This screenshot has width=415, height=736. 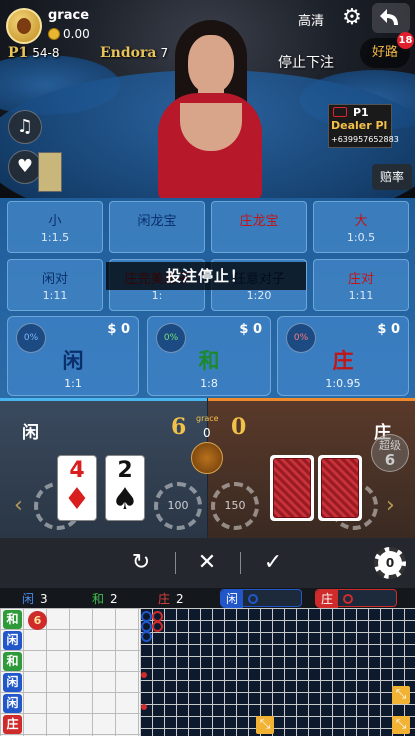 What do you see at coordinates (24, 26) in the screenshot?
I see `avatar` at bounding box center [24, 26].